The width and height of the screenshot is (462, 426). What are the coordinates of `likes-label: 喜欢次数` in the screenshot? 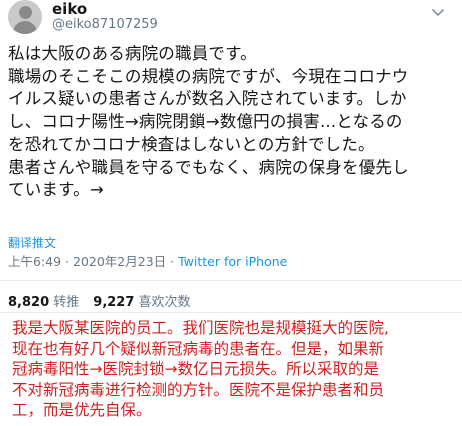 It's located at (164, 302).